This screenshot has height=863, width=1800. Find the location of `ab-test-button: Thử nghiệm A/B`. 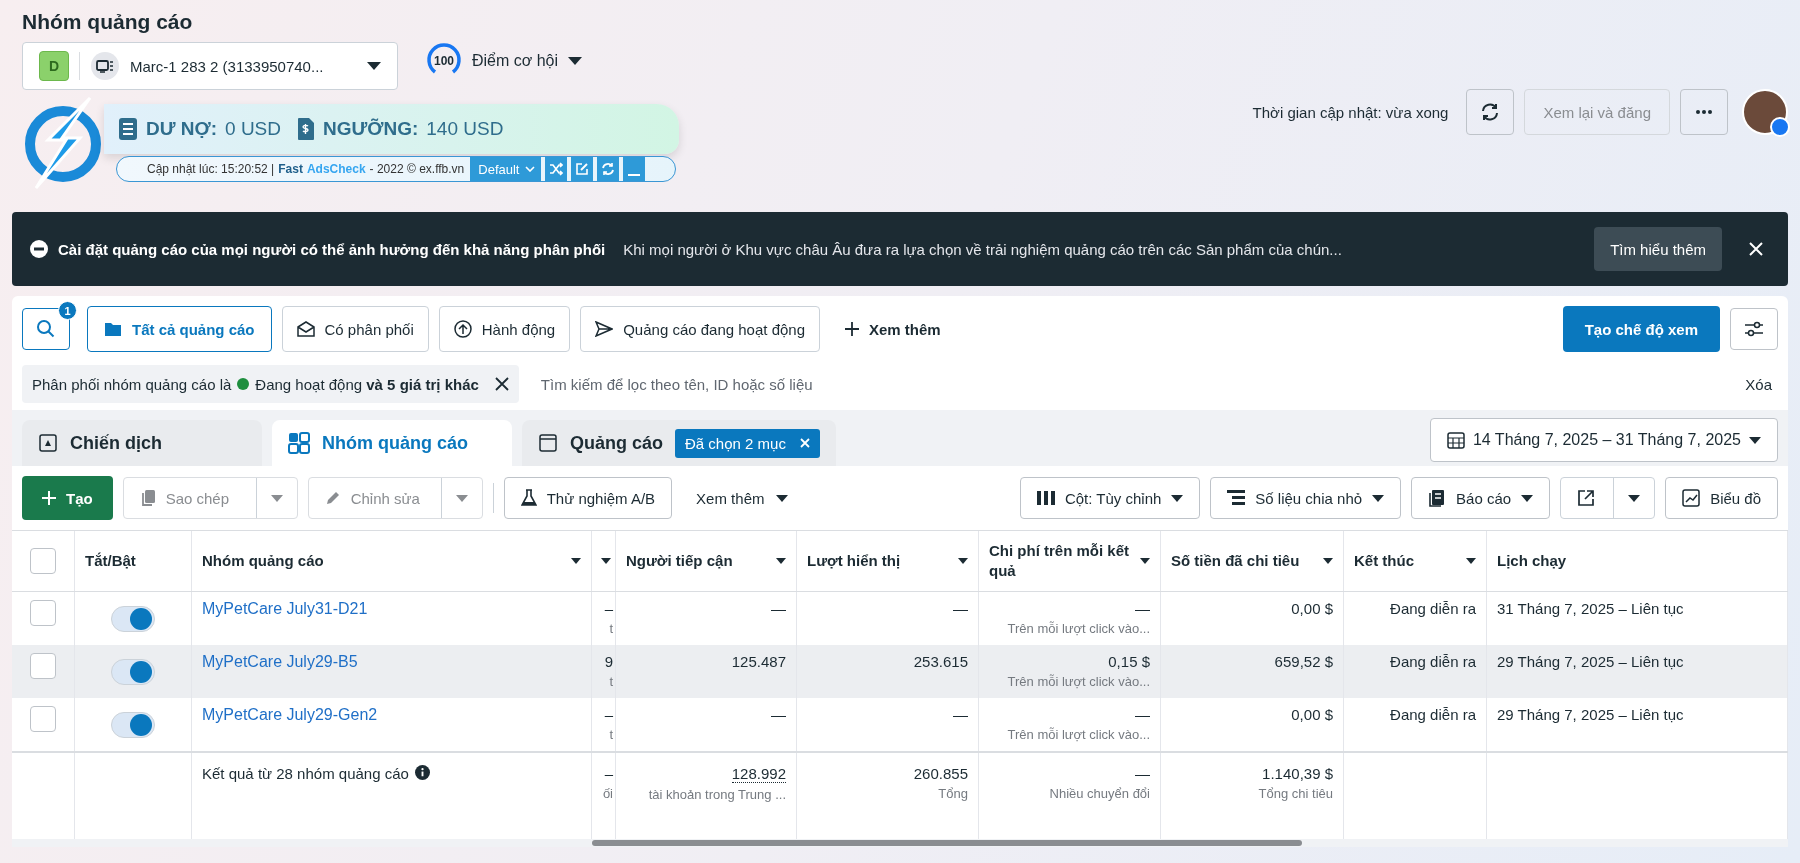

ab-test-button: Thử nghiệm A/B is located at coordinates (588, 498).